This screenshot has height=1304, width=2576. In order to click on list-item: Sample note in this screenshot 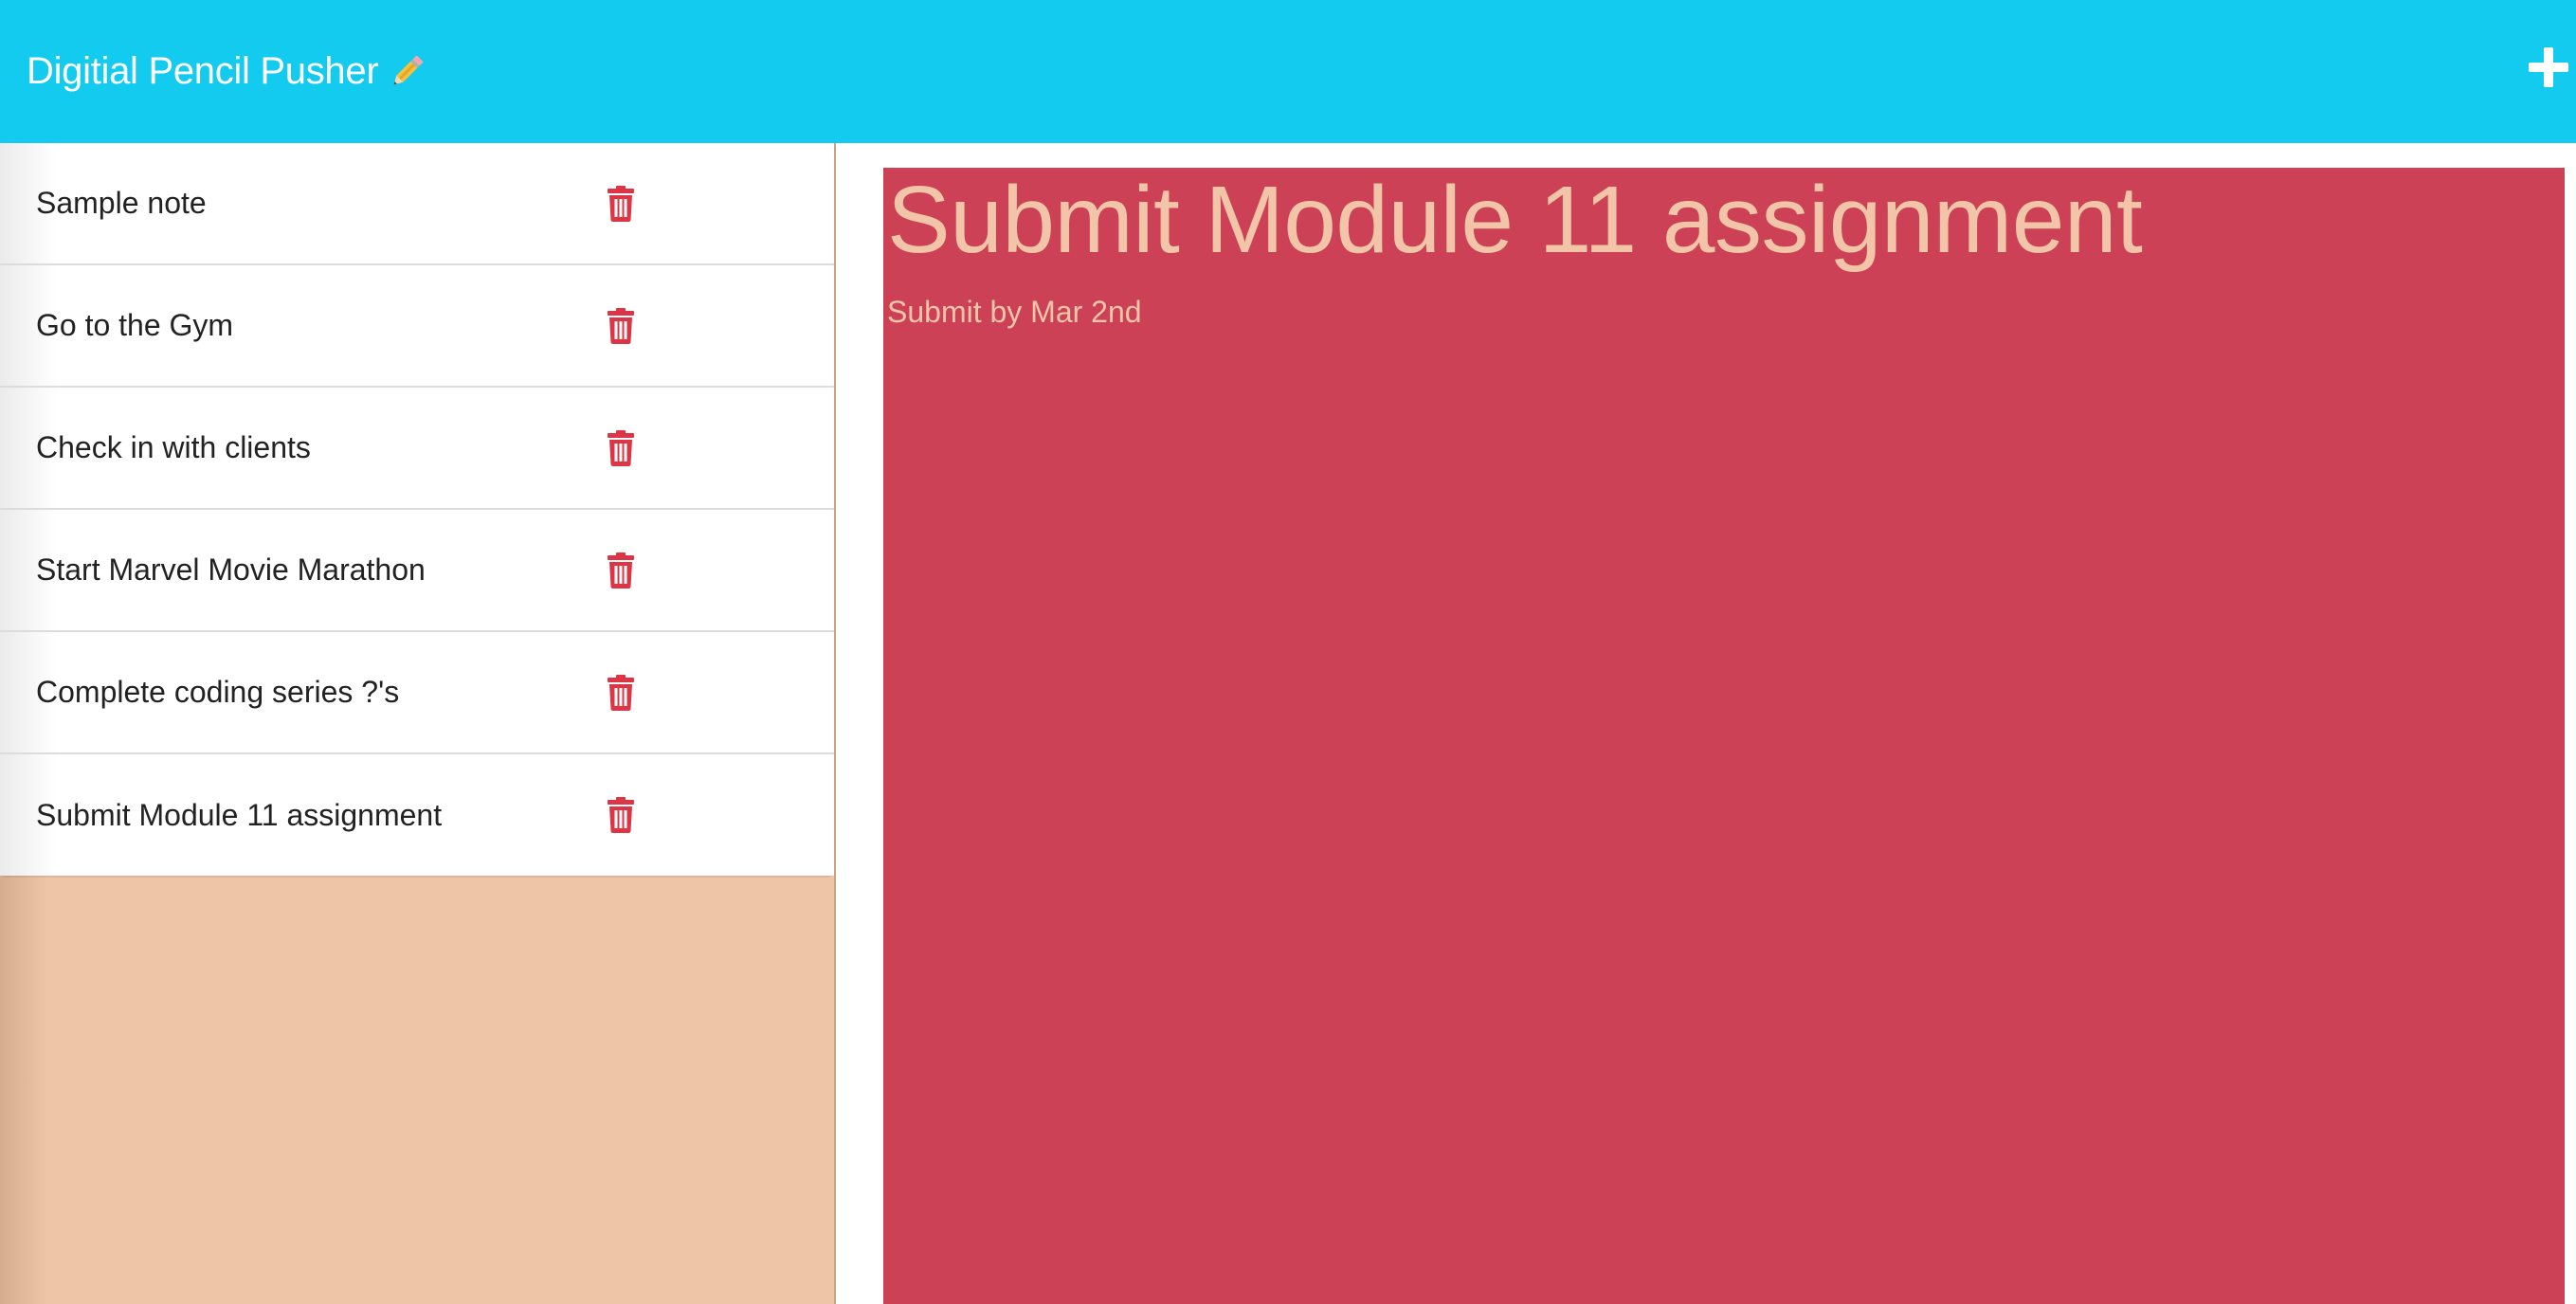, I will do `click(417, 204)`.